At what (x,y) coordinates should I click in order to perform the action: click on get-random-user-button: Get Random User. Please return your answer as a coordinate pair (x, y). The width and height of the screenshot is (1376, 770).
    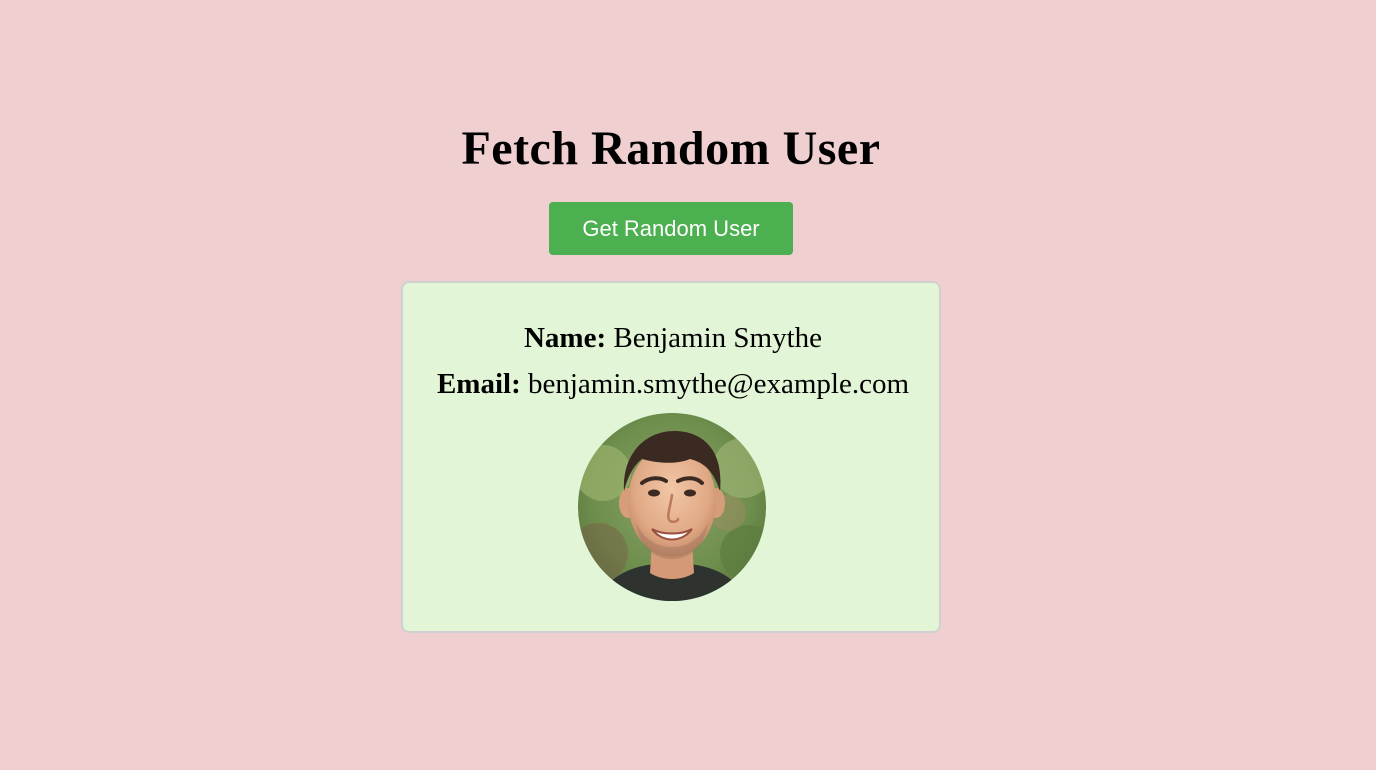
    Looking at the image, I should click on (671, 228).